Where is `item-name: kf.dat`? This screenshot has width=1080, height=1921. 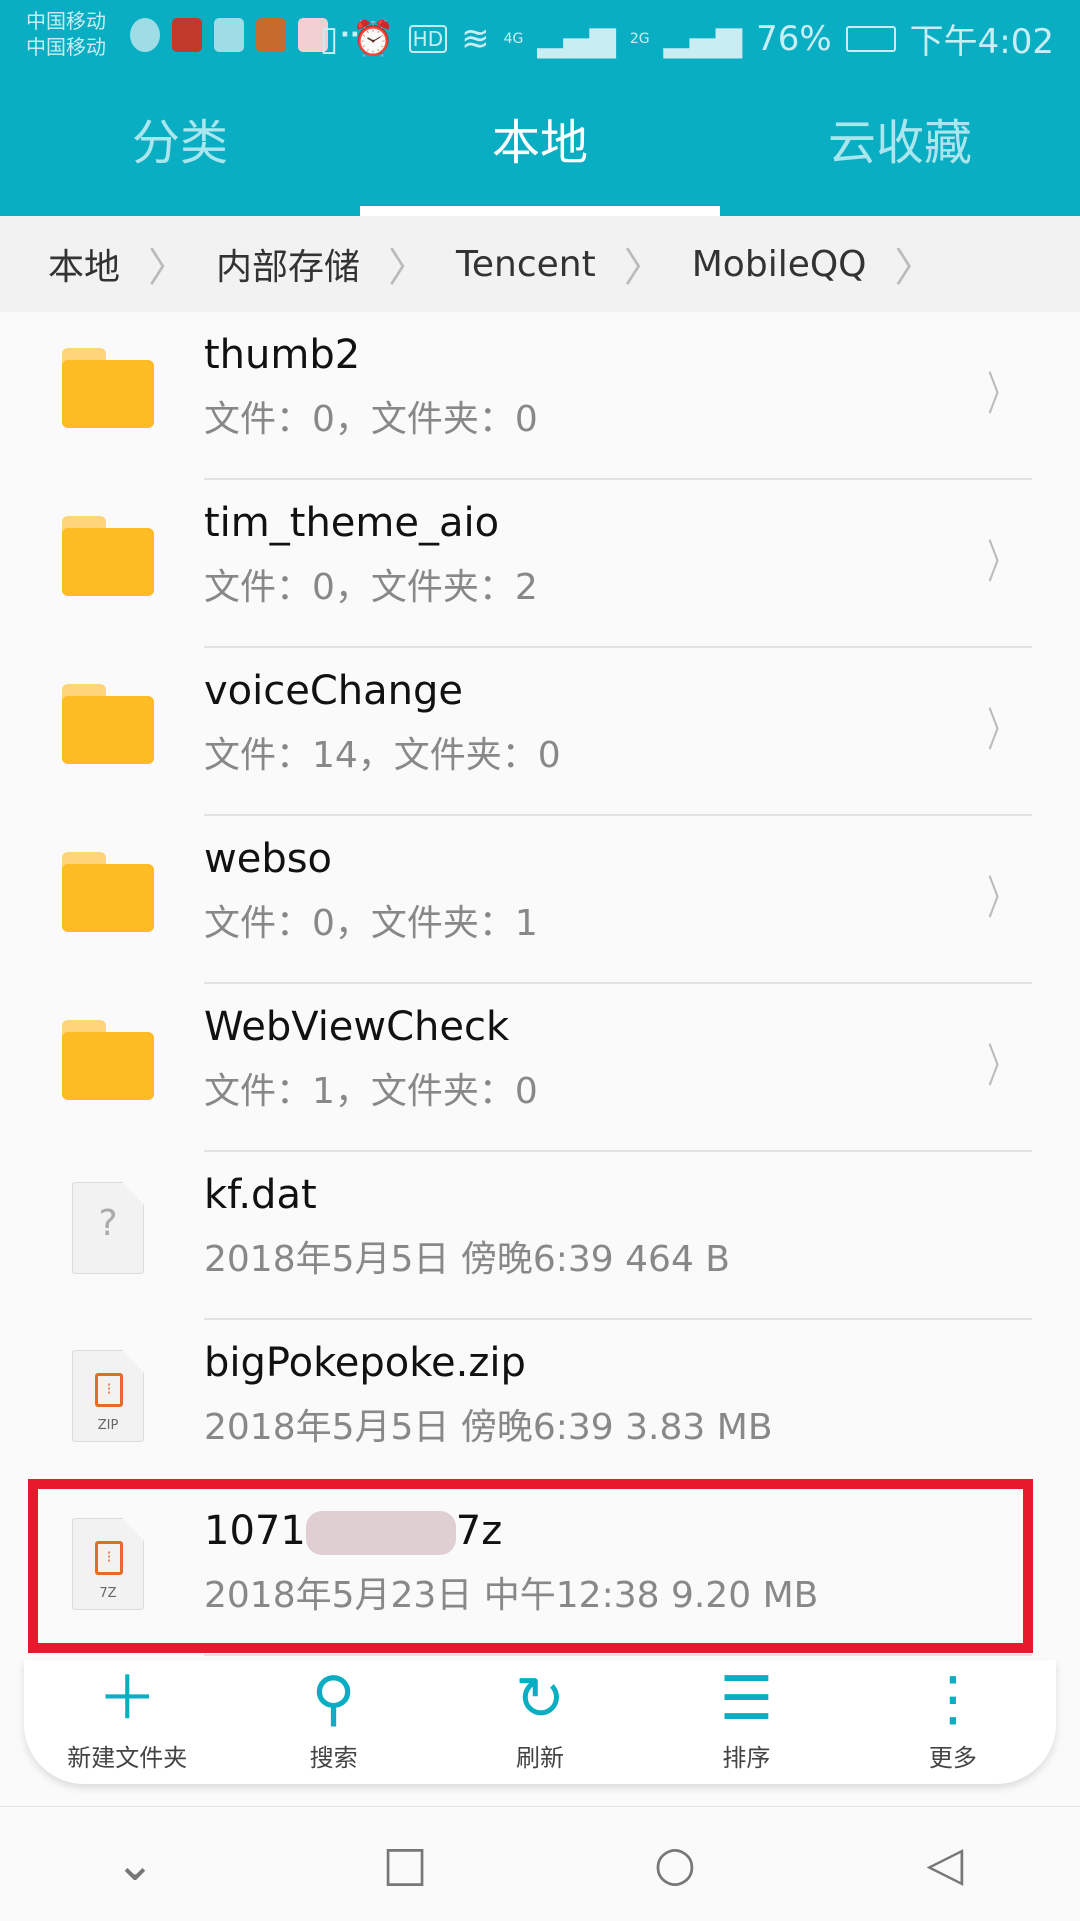 item-name: kf.dat is located at coordinates (260, 1195).